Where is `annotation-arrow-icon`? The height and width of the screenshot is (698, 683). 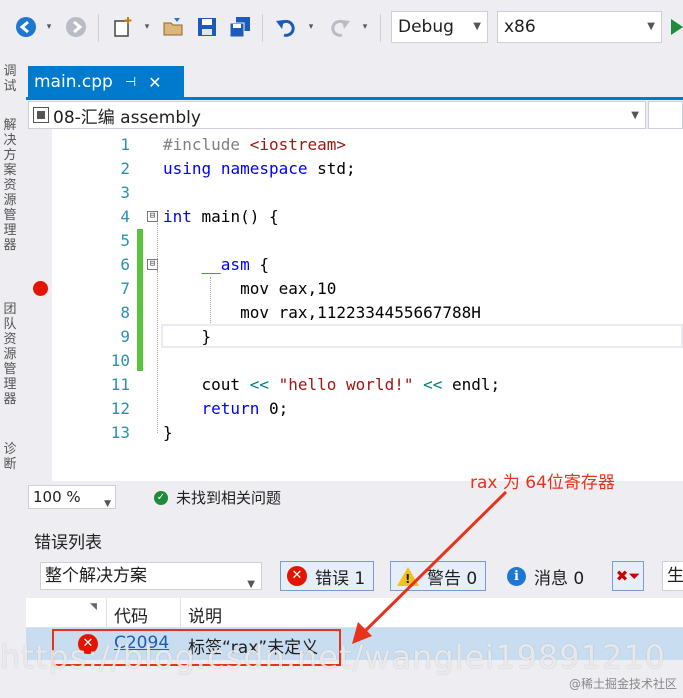 annotation-arrow-icon is located at coordinates (430, 567).